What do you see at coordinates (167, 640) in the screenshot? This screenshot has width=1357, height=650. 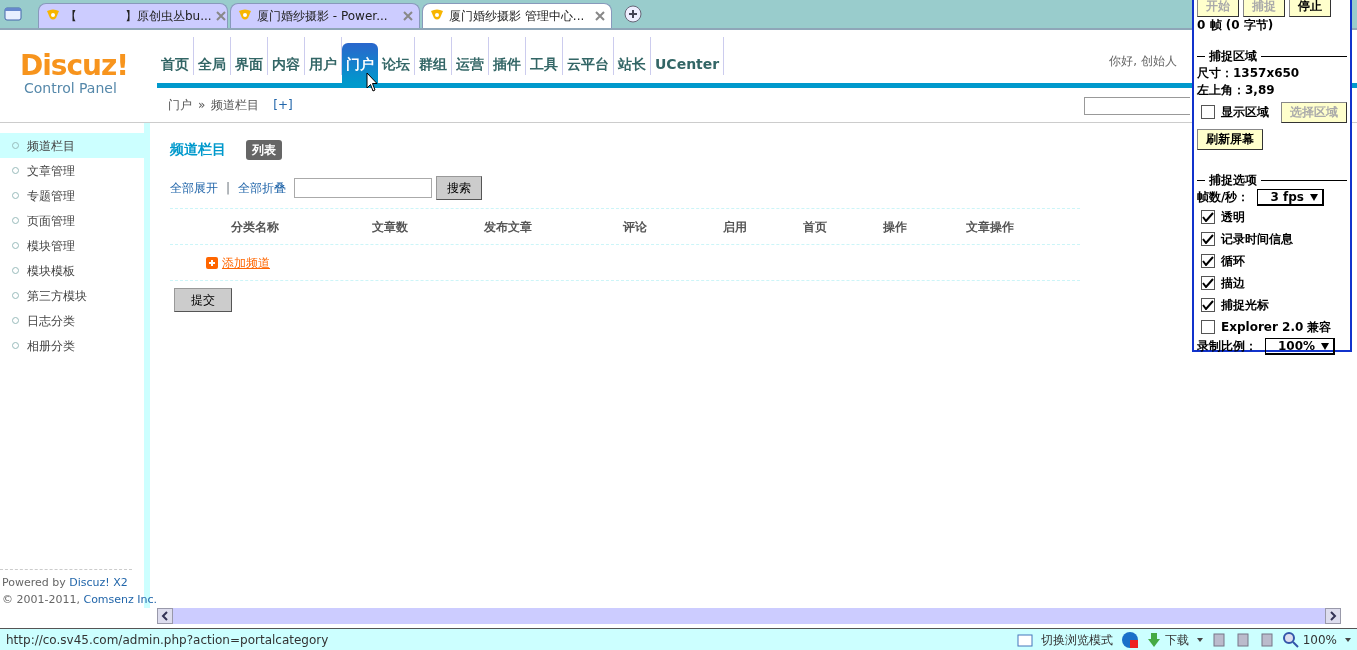 I see `status-url: http://co.sv45.com/admin.php?action=portalcategory` at bounding box center [167, 640].